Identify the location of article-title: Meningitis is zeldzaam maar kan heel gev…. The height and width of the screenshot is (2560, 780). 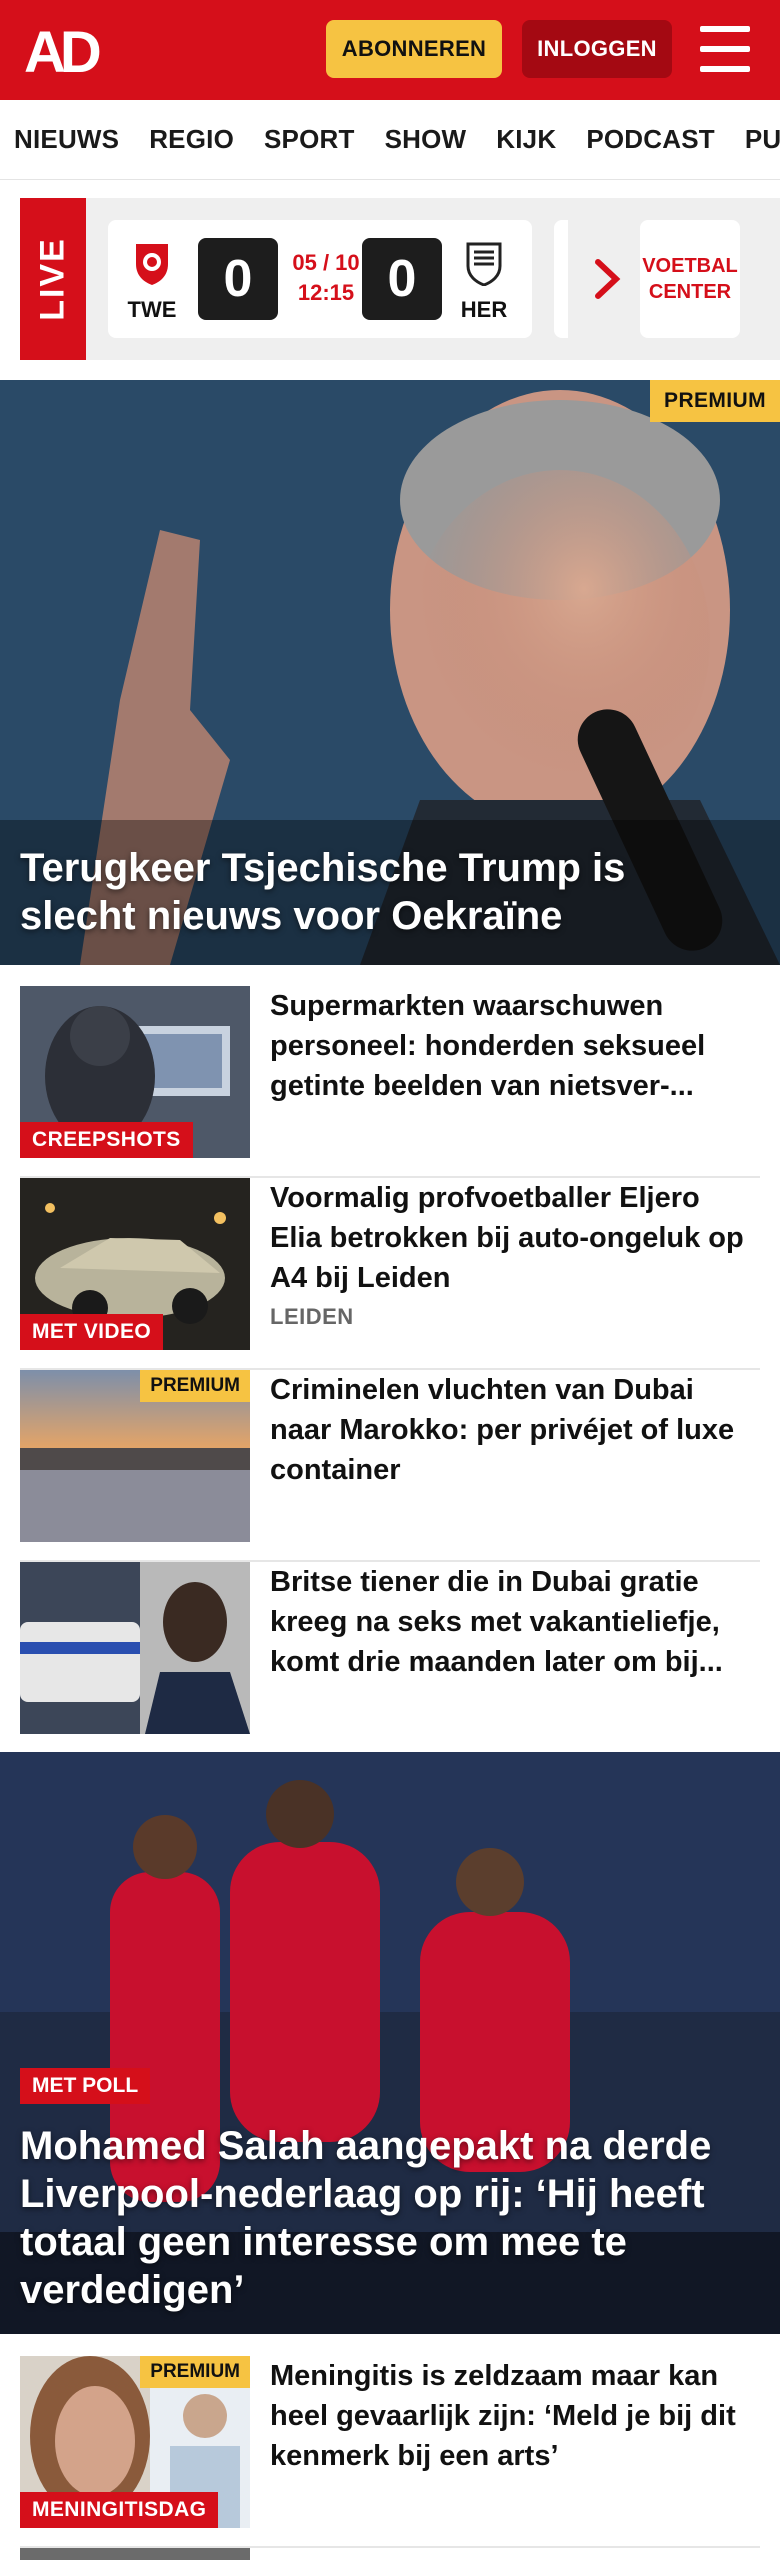
(510, 2416).